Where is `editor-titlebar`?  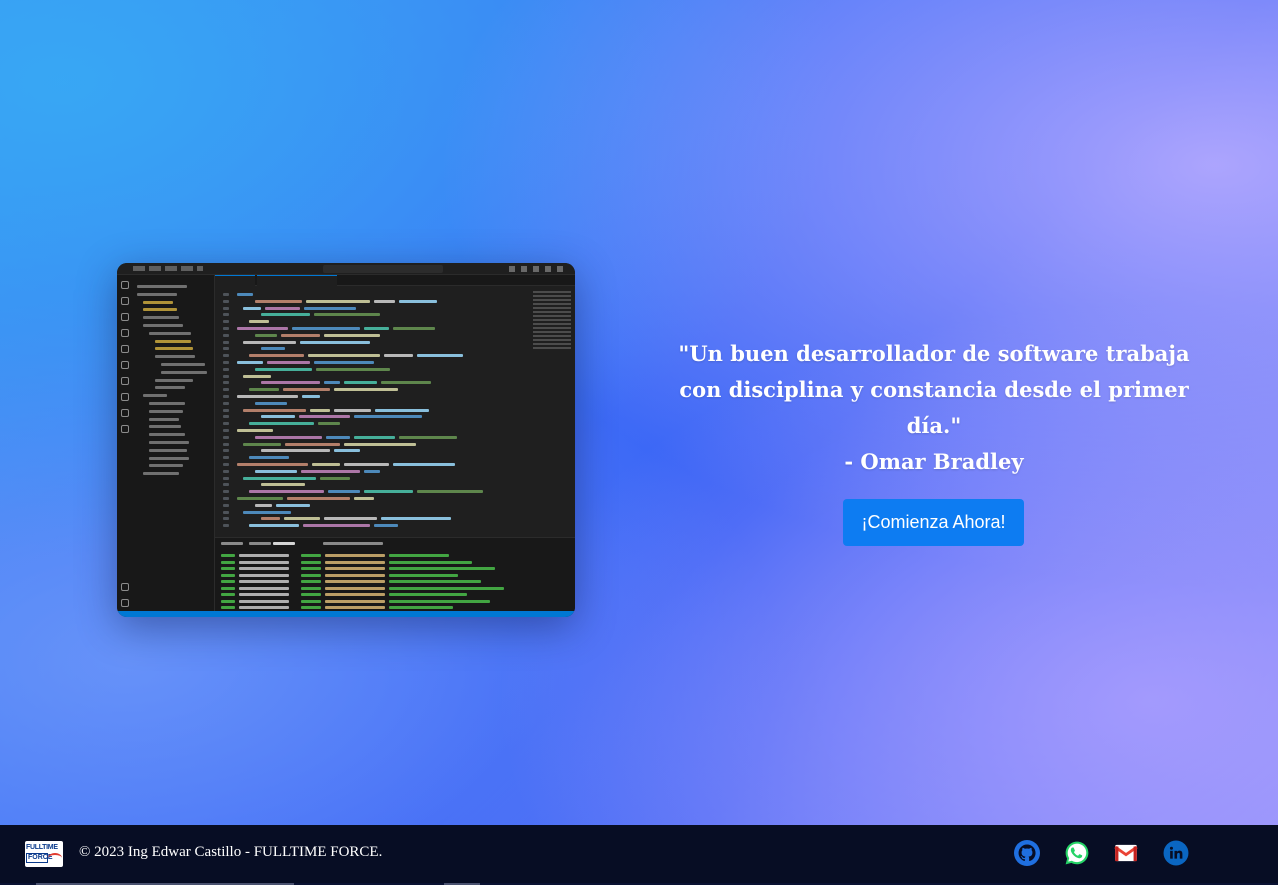
editor-titlebar is located at coordinates (346, 269).